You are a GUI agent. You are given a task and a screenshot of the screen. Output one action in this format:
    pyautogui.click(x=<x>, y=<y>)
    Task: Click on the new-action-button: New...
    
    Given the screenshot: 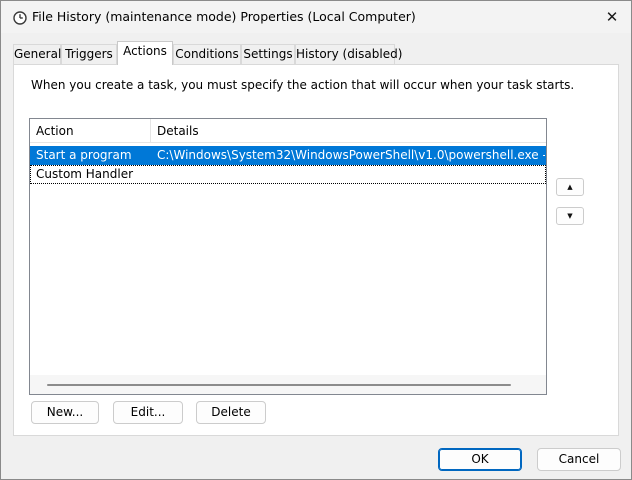 What is the action you would take?
    pyautogui.click(x=65, y=412)
    